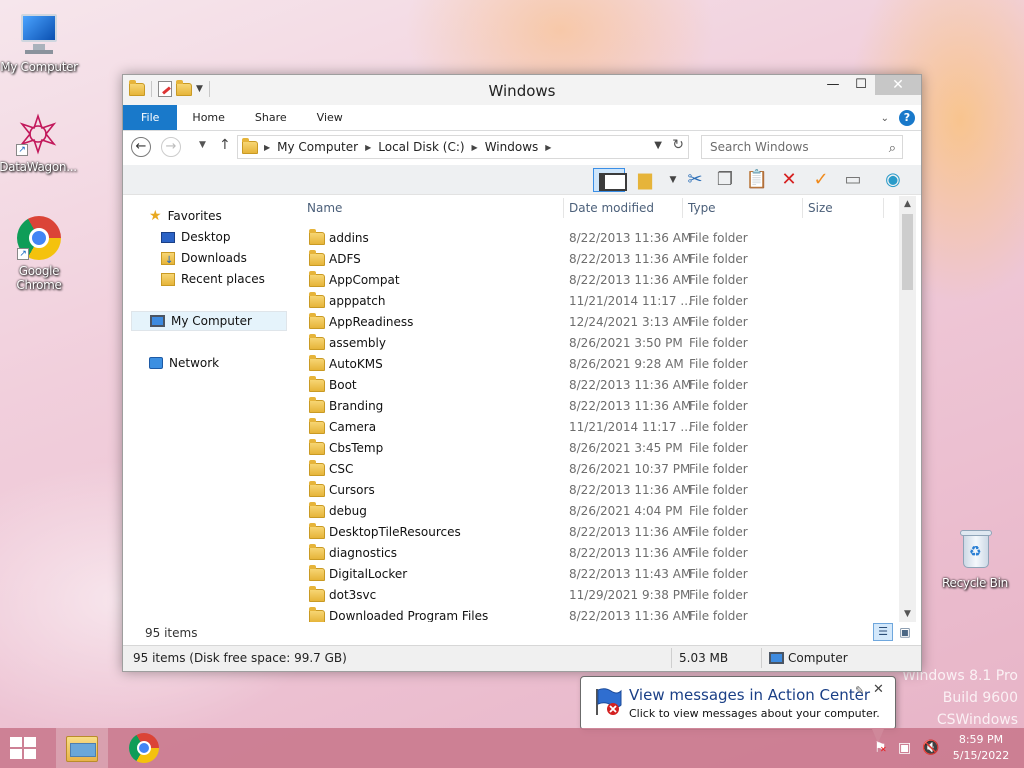 Image resolution: width=1024 pixels, height=768 pixels. Describe the element at coordinates (878, 689) in the screenshot. I see `close-notification-icon: ✕` at that location.